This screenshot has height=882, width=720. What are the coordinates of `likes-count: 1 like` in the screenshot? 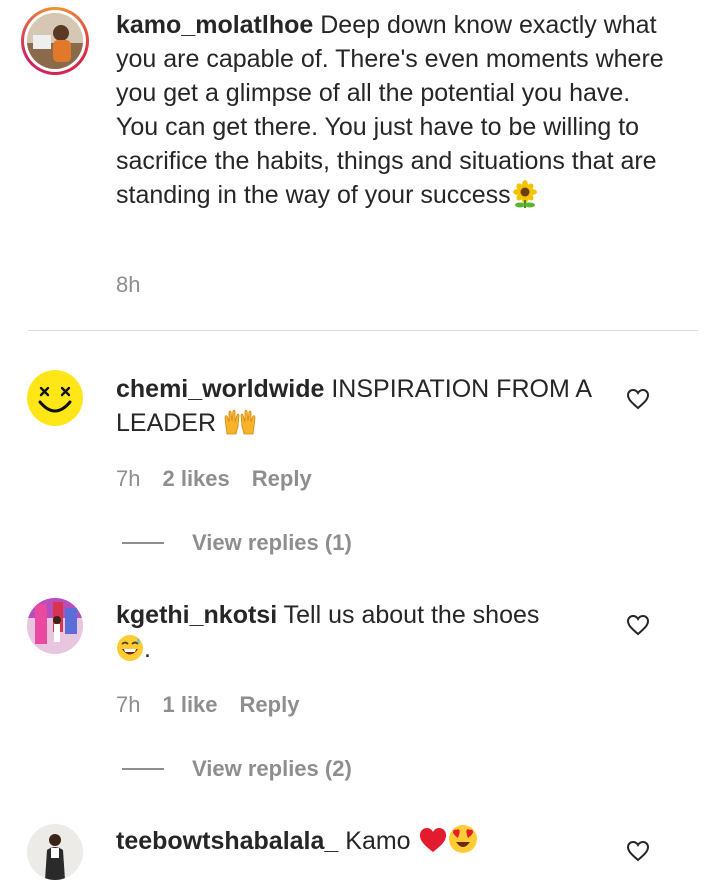 It's located at (189, 705).